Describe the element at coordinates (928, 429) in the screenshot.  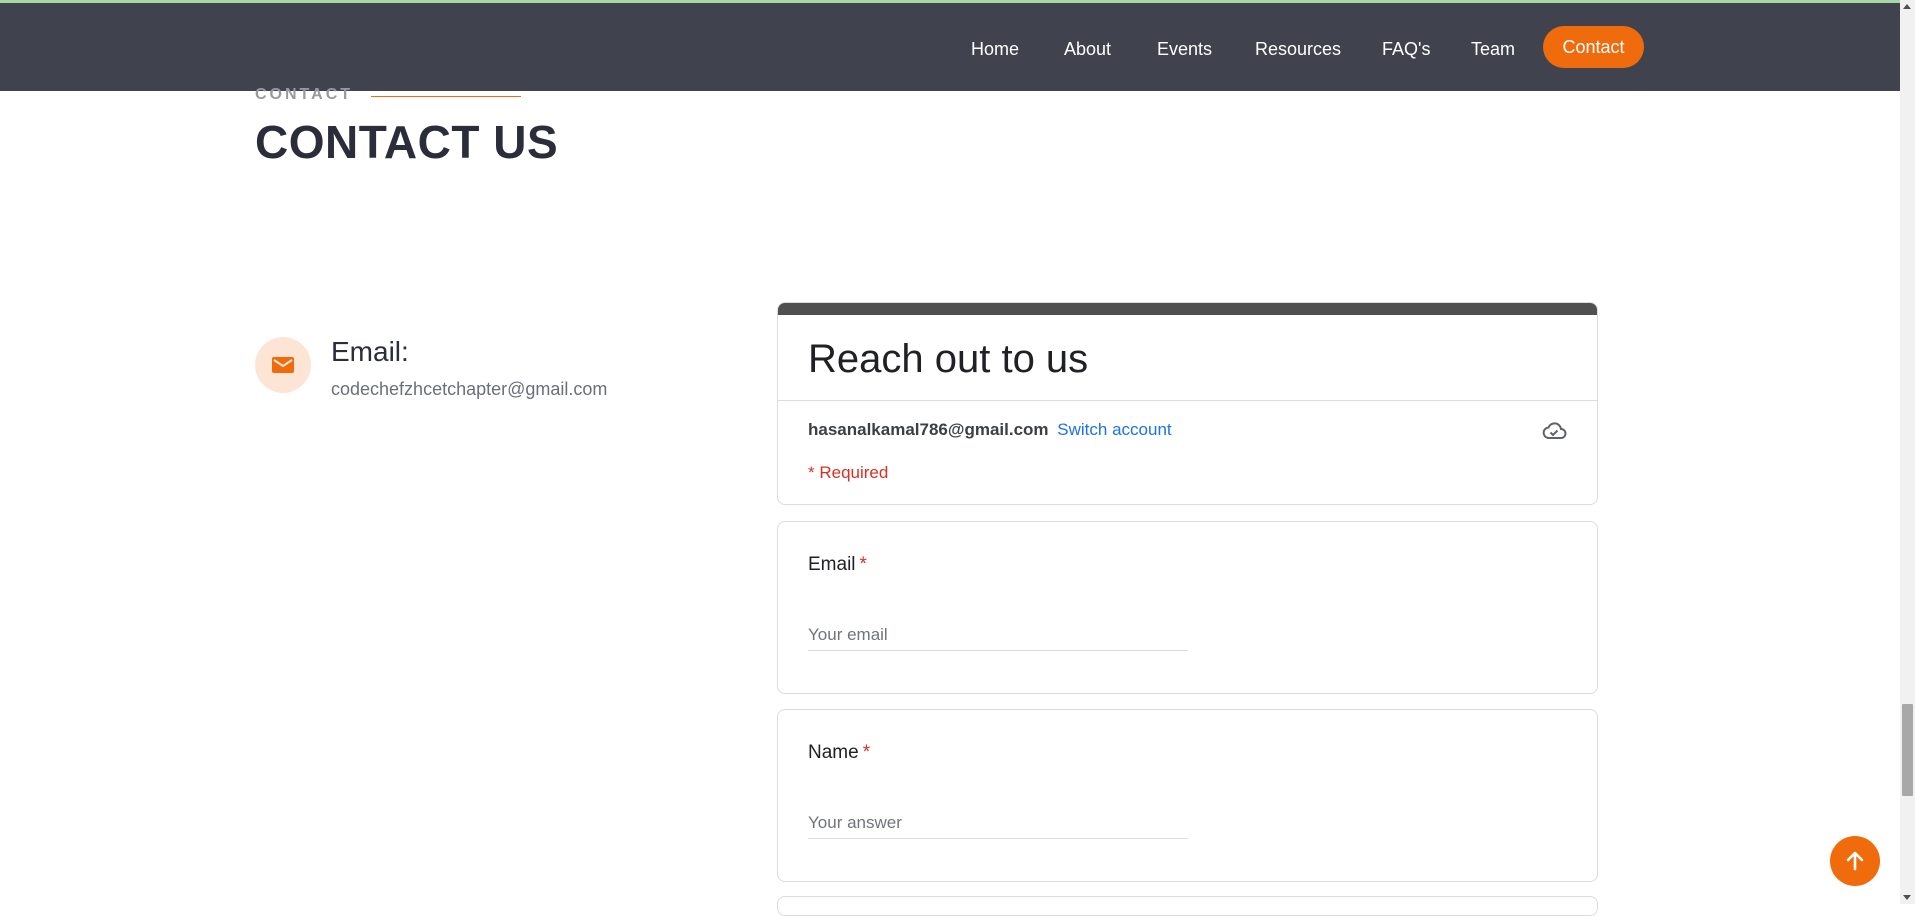
I see `account-email: hasanalkamal786@gmail.com` at that location.